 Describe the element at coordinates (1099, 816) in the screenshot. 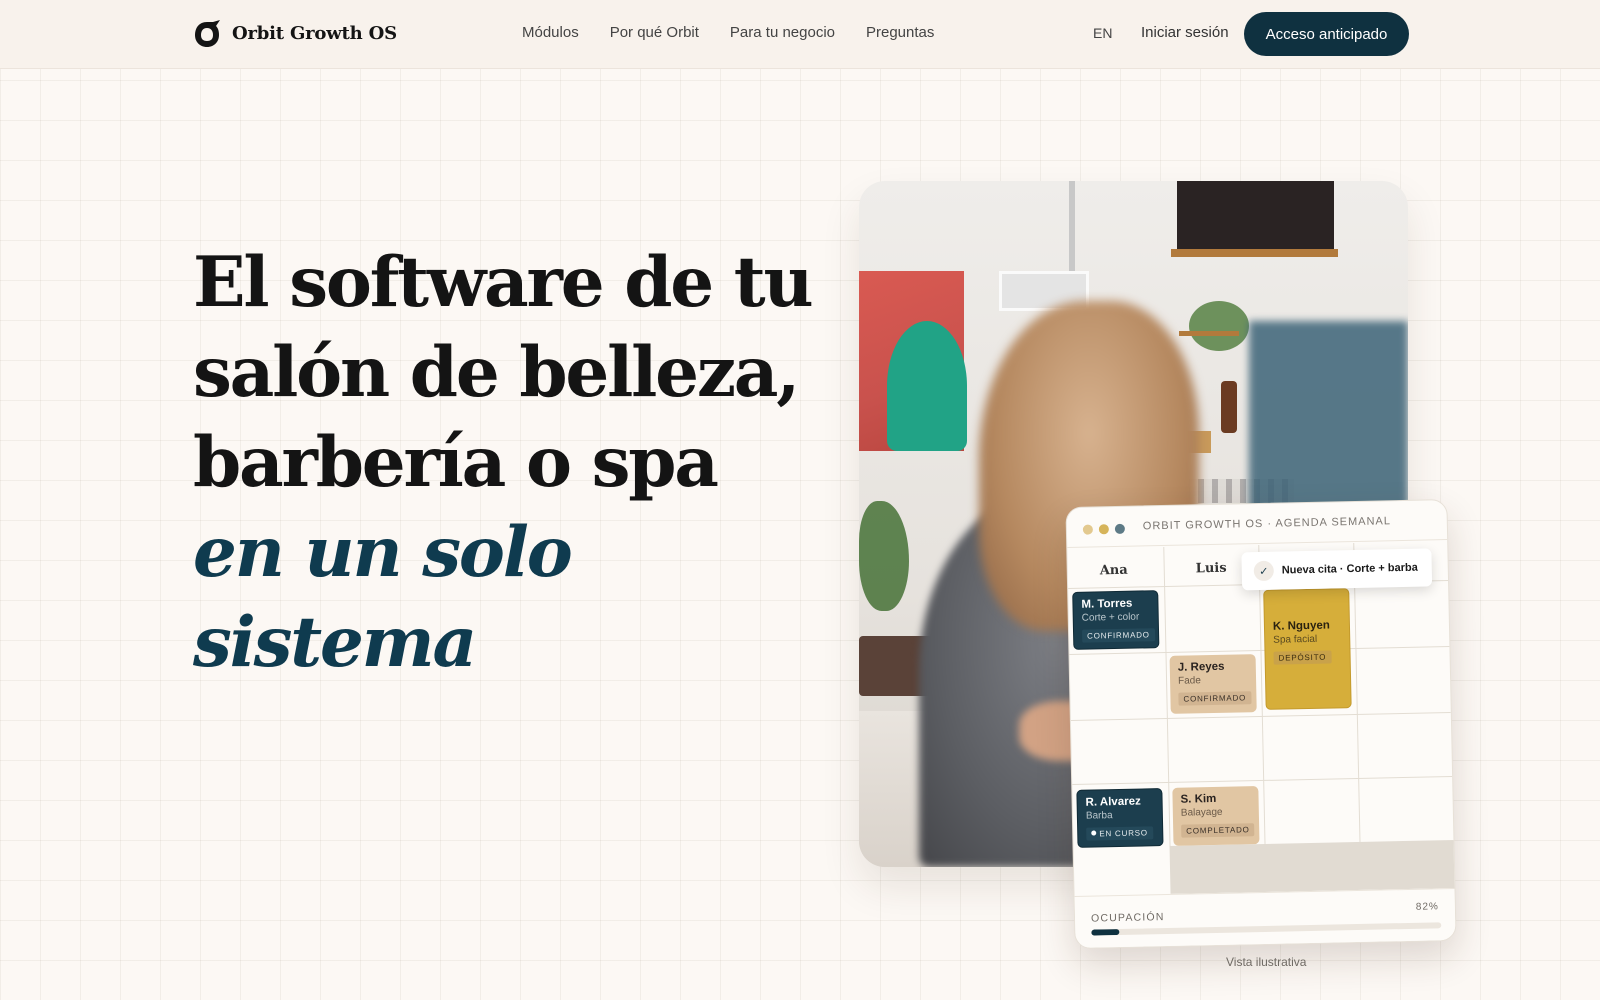

I see `appointment-service: Barba` at that location.